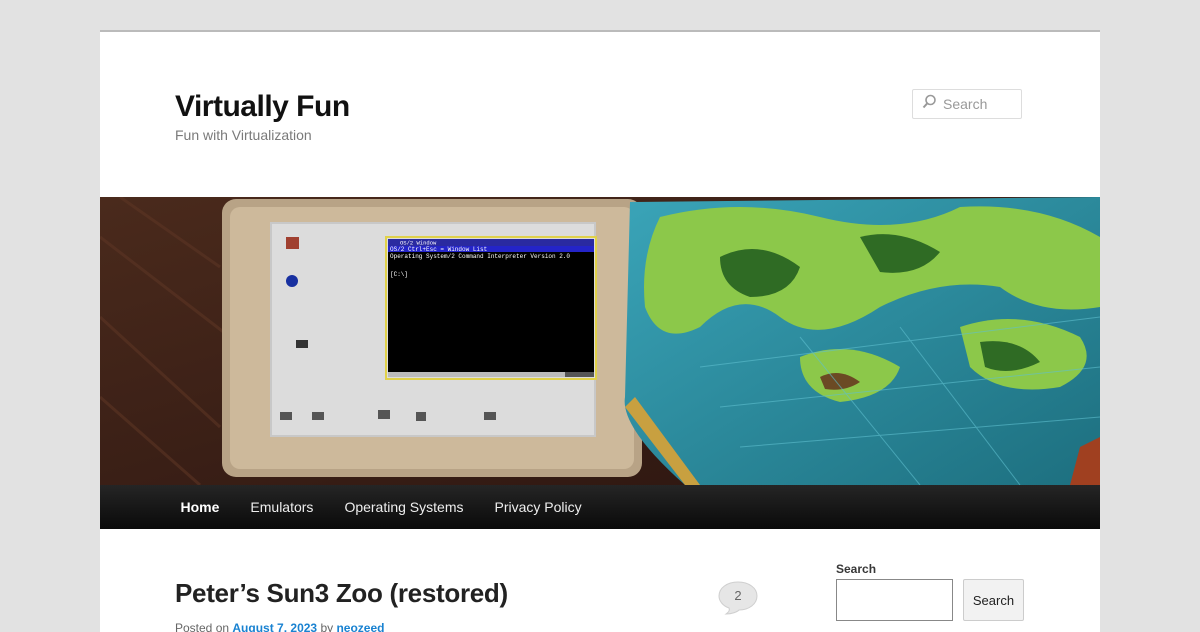  Describe the element at coordinates (980, 104) in the screenshot. I see `header-search-input` at that location.